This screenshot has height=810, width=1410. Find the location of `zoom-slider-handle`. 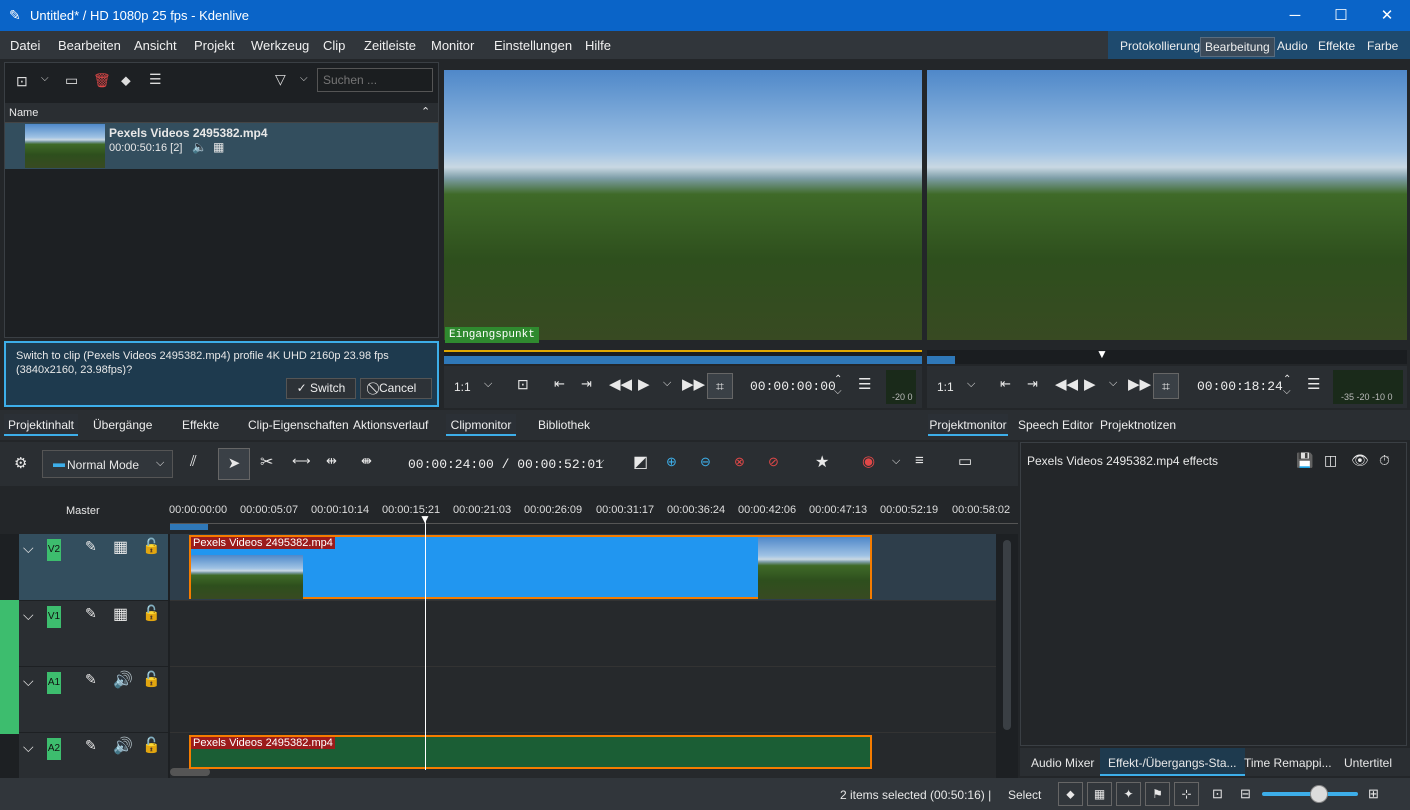

zoom-slider-handle is located at coordinates (1319, 794).